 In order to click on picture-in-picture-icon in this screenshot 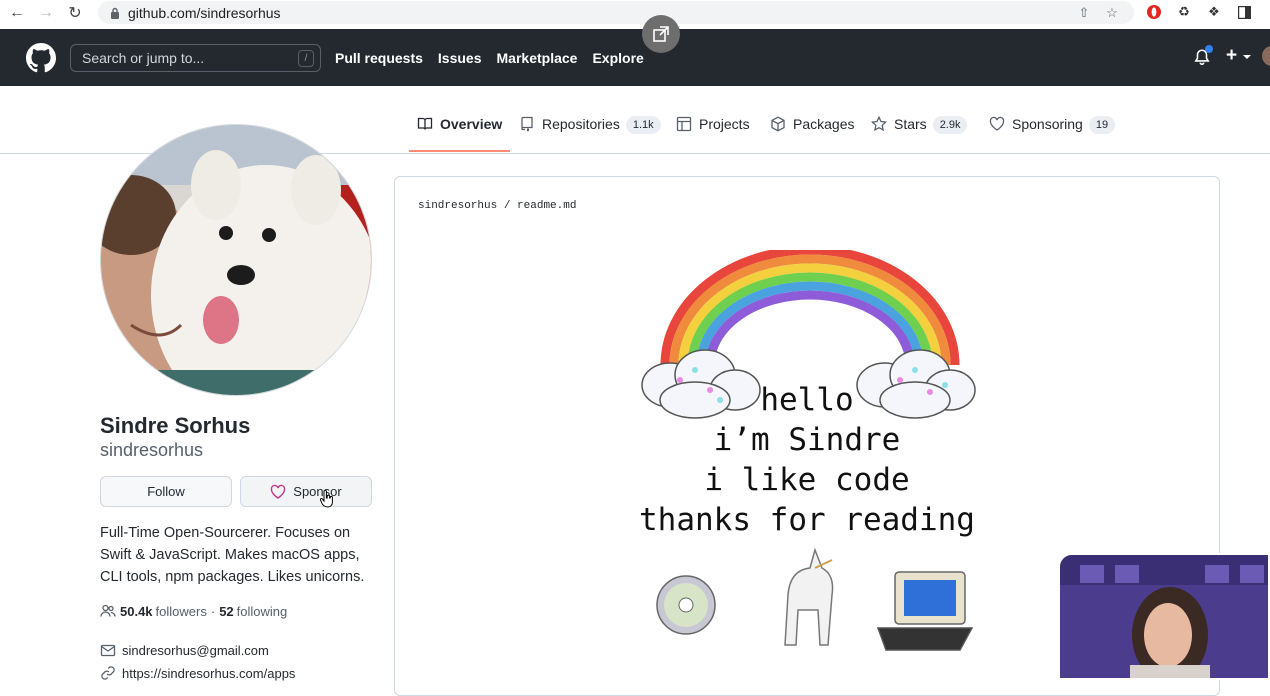, I will do `click(661, 34)`.